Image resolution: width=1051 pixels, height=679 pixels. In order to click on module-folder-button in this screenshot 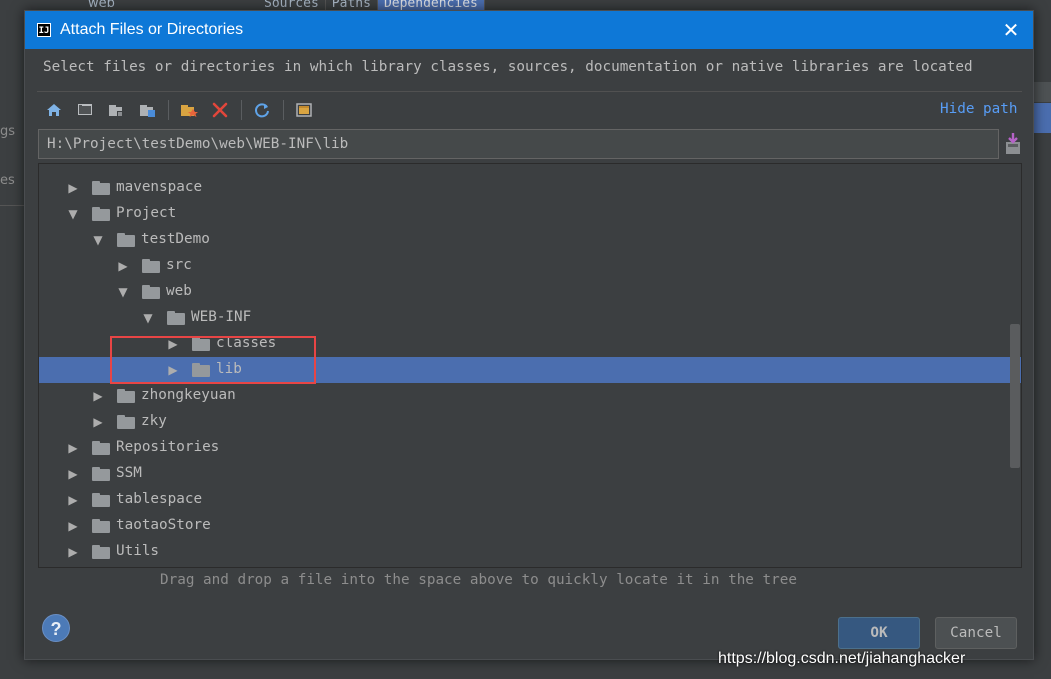, I will do `click(147, 110)`.